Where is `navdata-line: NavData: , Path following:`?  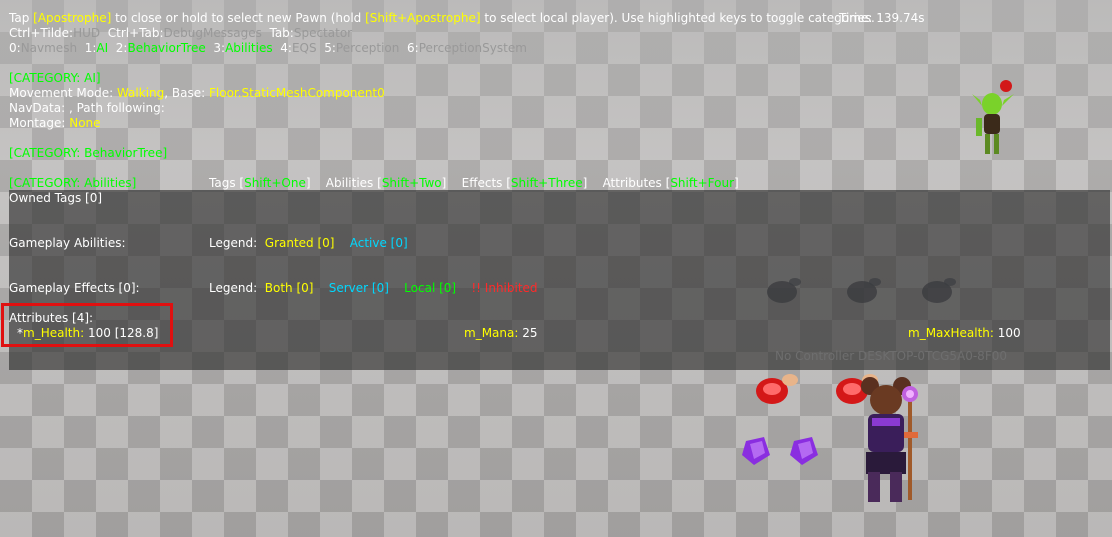
navdata-line: NavData: , Path following: is located at coordinates (87, 108).